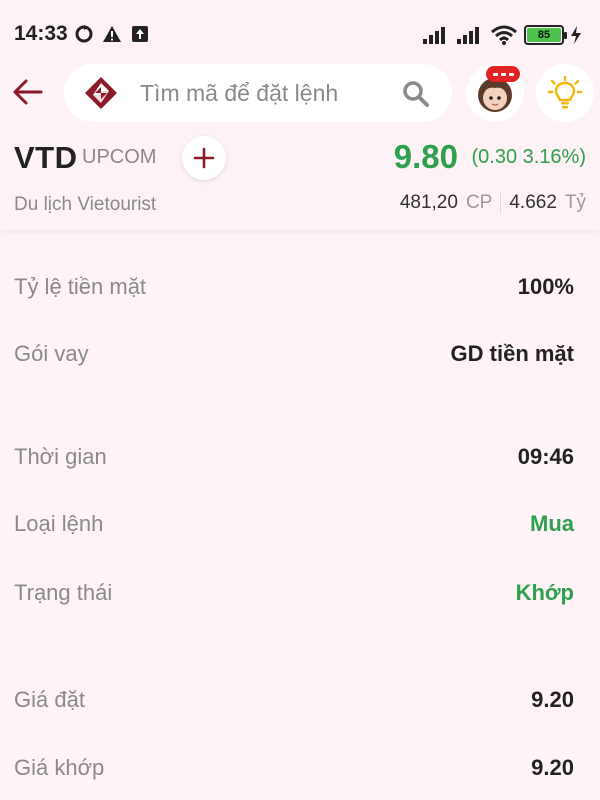 The image size is (600, 800). I want to click on search-box, so click(258, 93).